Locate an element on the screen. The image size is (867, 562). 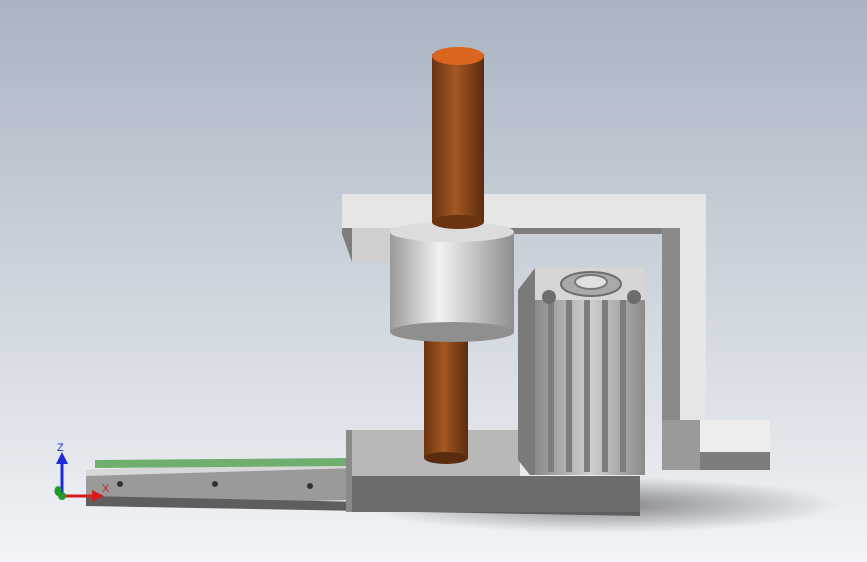
shaft-upper is located at coordinates (458, 138).